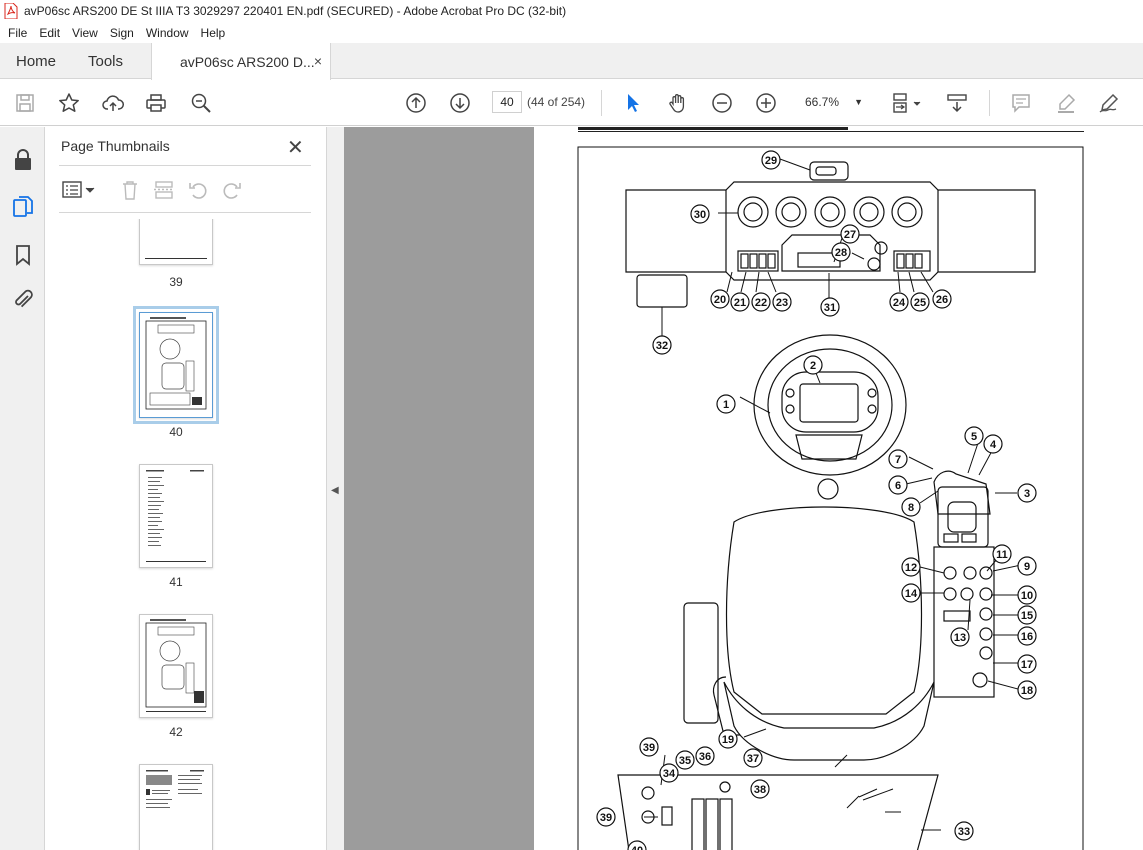 Image resolution: width=1143 pixels, height=850 pixels. I want to click on page-fit-icon, so click(906, 103).